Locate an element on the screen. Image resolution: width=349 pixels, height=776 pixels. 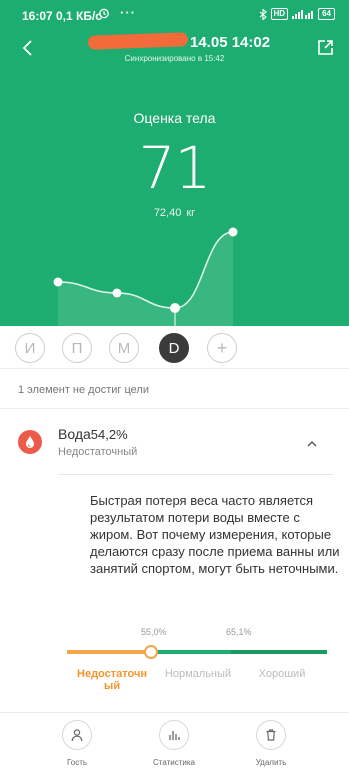
volte-badge: HD is located at coordinates (279, 14).